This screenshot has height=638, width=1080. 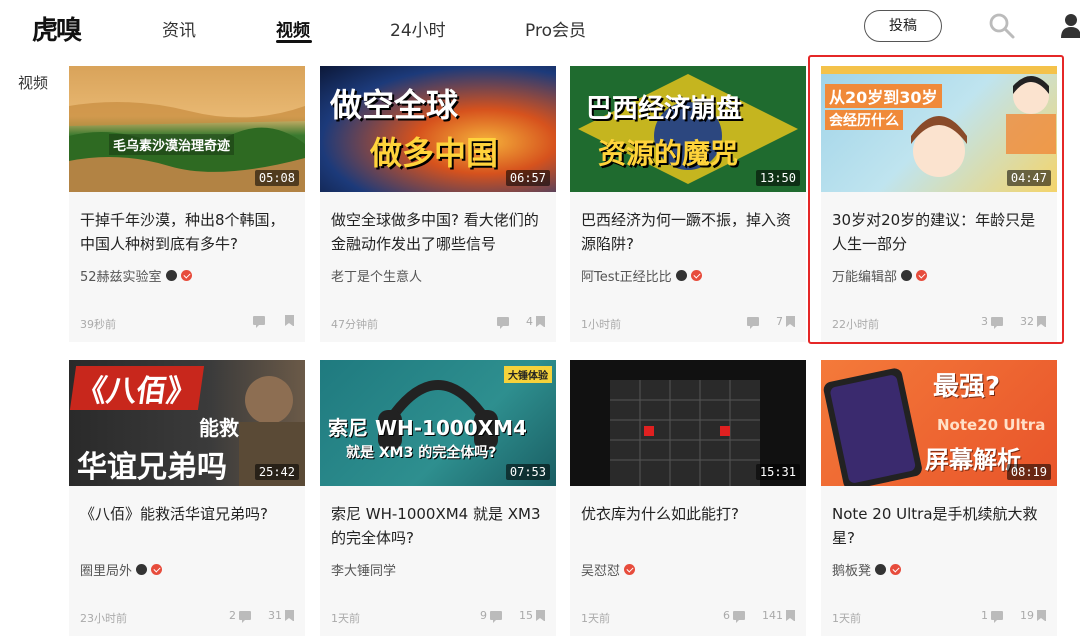 I want to click on thumbnail-tag: 大锤体验, so click(x=528, y=374).